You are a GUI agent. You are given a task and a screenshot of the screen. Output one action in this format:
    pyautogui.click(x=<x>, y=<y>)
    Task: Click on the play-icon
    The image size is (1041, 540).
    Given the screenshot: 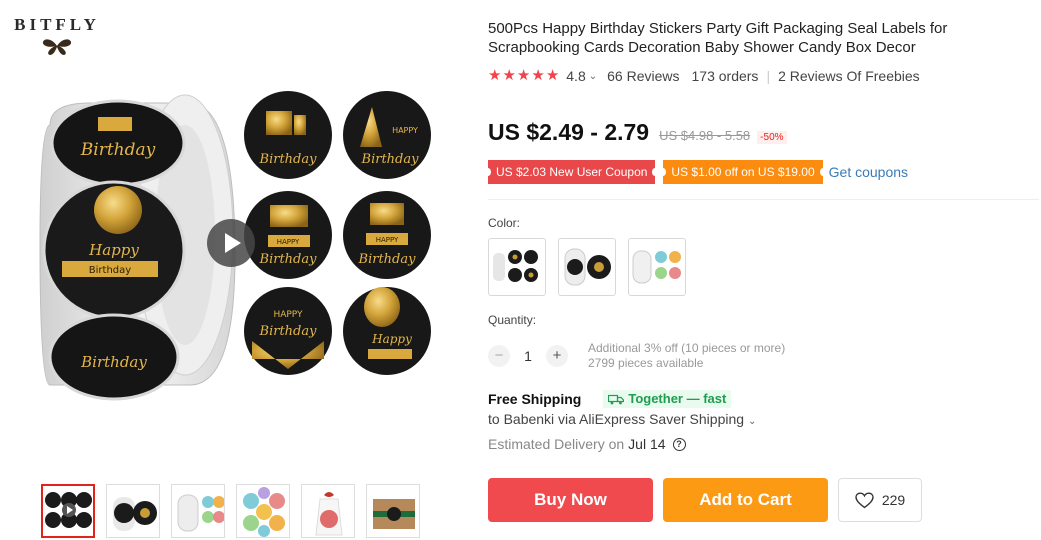 What is the action you would take?
    pyautogui.click(x=233, y=243)
    